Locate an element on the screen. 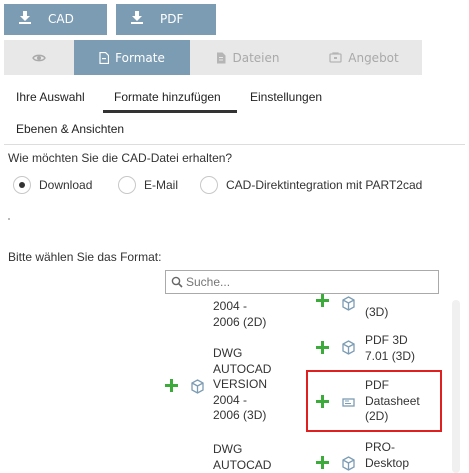 The width and height of the screenshot is (469, 473). tab-preview is located at coordinates (39, 57).